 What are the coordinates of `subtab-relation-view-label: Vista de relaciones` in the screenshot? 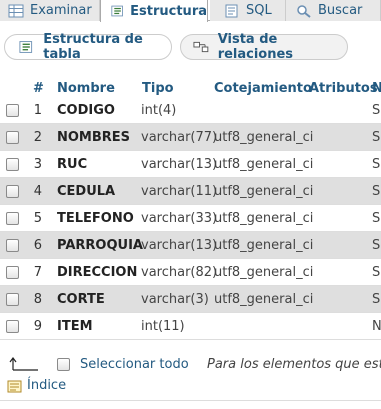 It's located at (255, 47).